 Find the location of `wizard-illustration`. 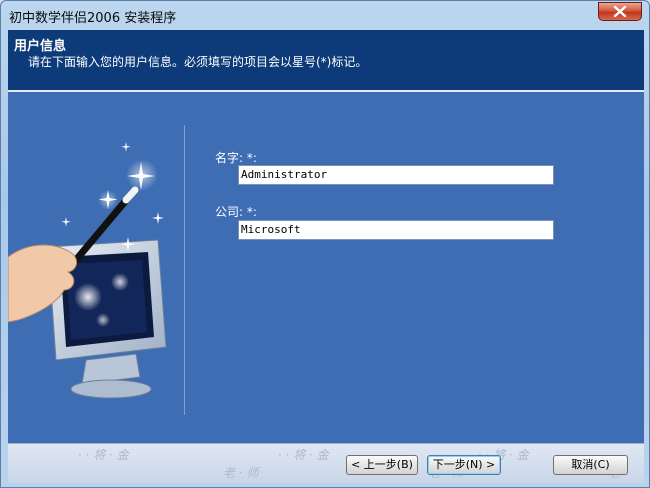

wizard-illustration is located at coordinates (87, 270).